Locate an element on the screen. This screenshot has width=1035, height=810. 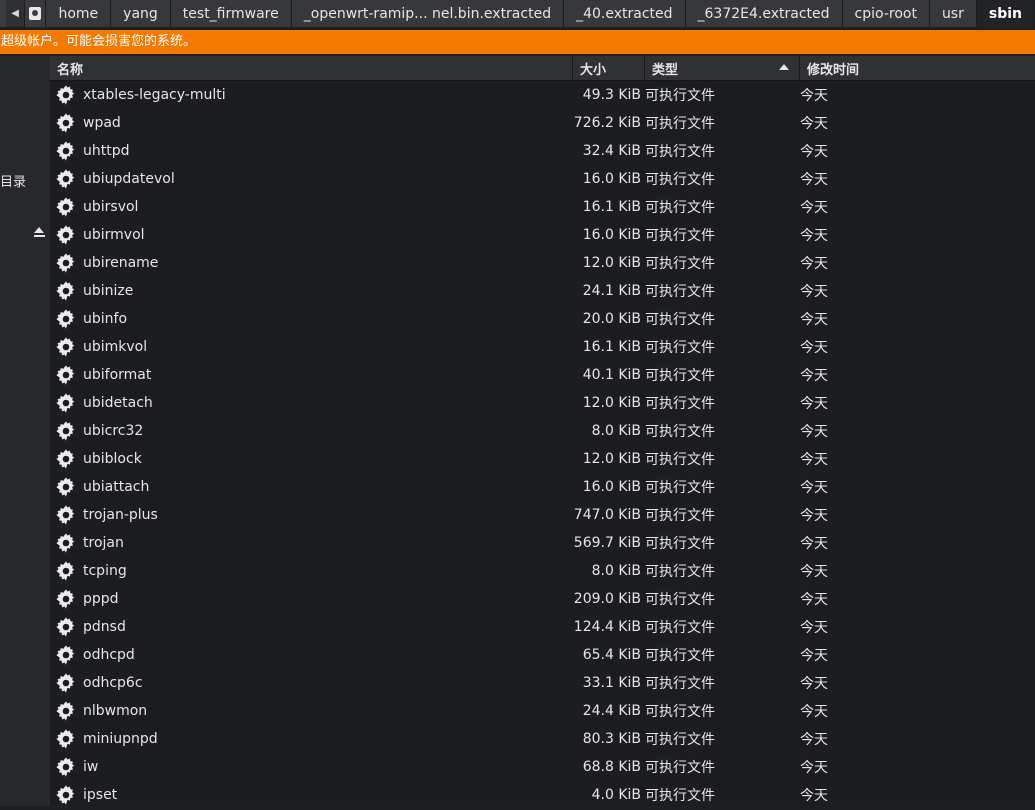
table-row: ubinize 24.1 KiB 可执行文件 今天 is located at coordinates (542, 291).